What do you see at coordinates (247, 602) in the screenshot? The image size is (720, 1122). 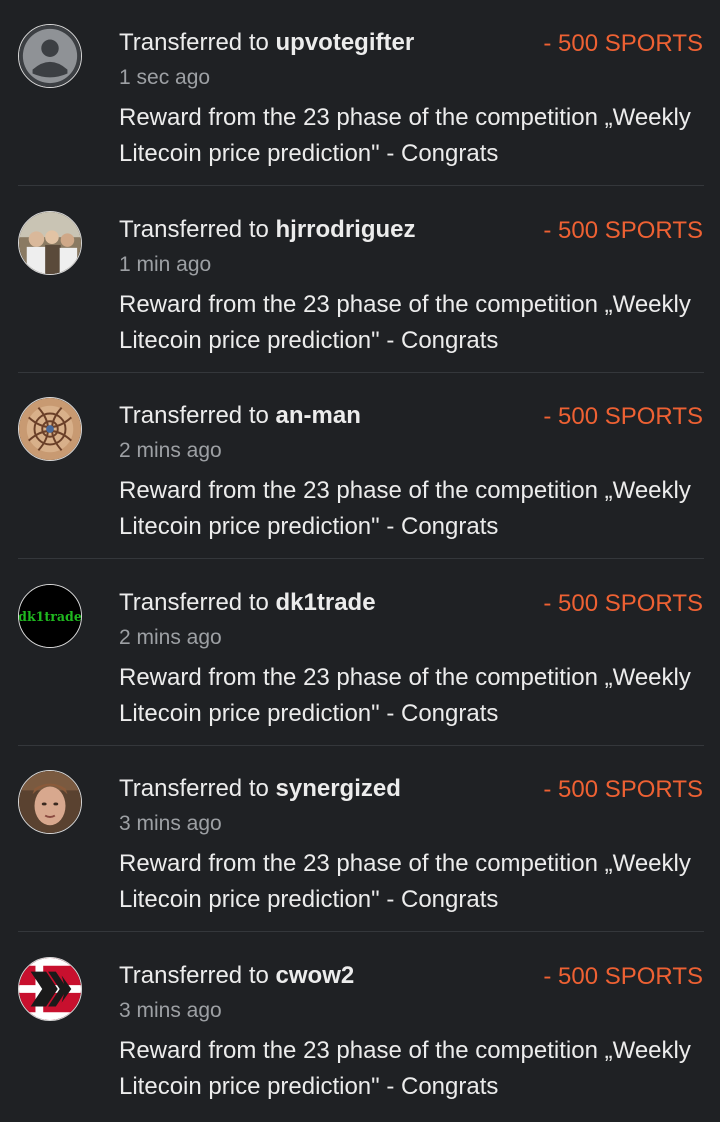 I see `transfer-title: Transferred to dk1trade` at bounding box center [247, 602].